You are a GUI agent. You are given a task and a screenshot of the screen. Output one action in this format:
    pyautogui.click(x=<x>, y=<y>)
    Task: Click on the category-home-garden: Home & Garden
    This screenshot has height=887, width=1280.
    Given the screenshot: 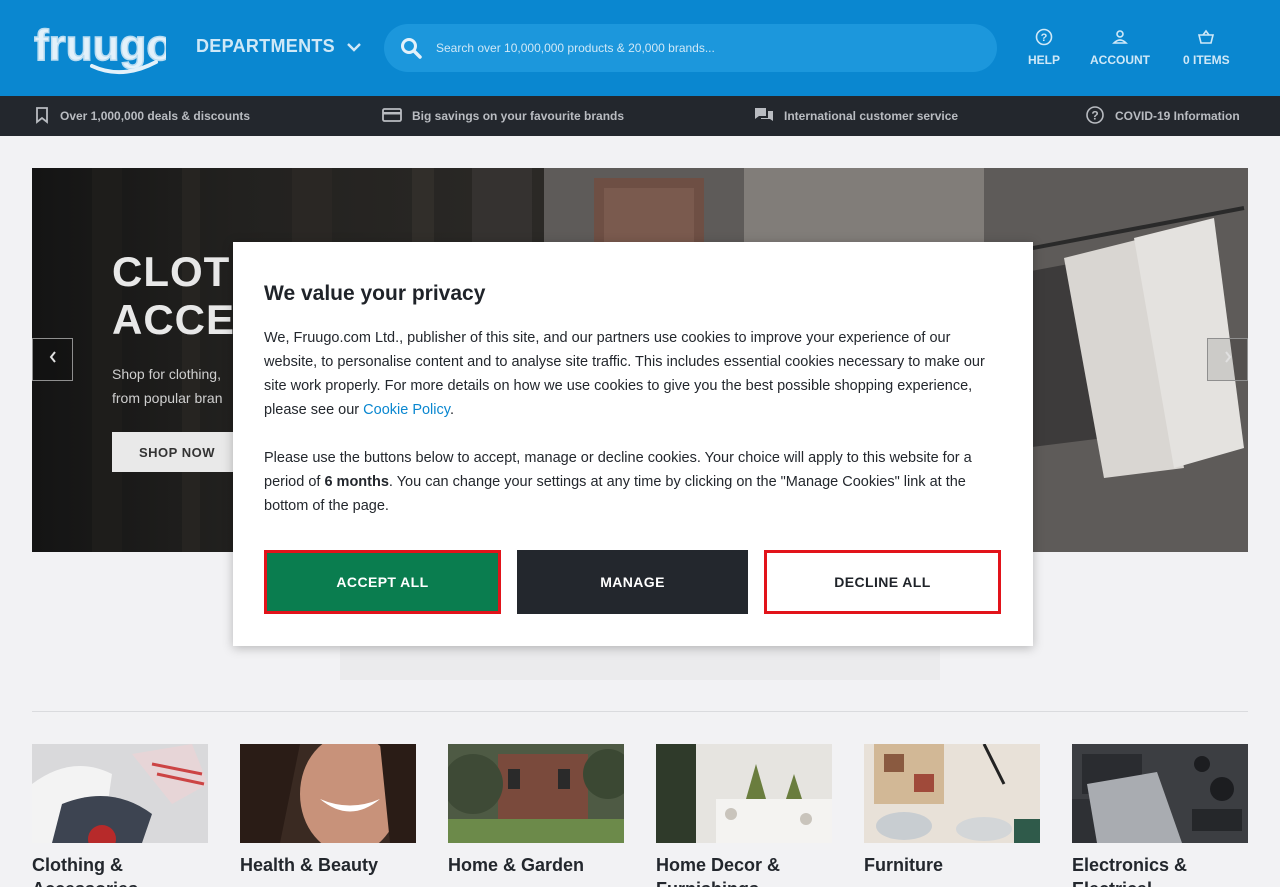 What is the action you would take?
    pyautogui.click(x=538, y=810)
    